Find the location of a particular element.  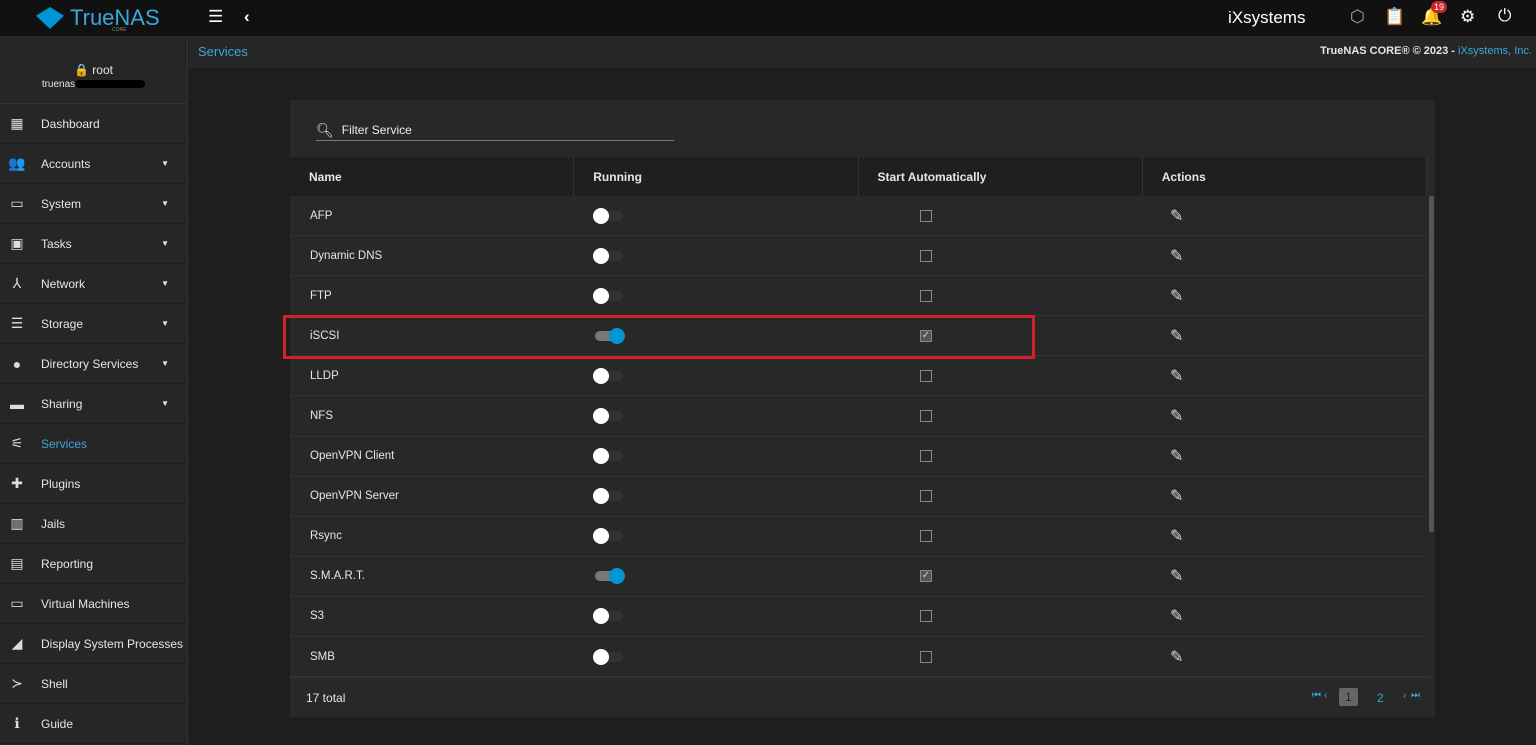

page-2: 2 is located at coordinates (1380, 698).